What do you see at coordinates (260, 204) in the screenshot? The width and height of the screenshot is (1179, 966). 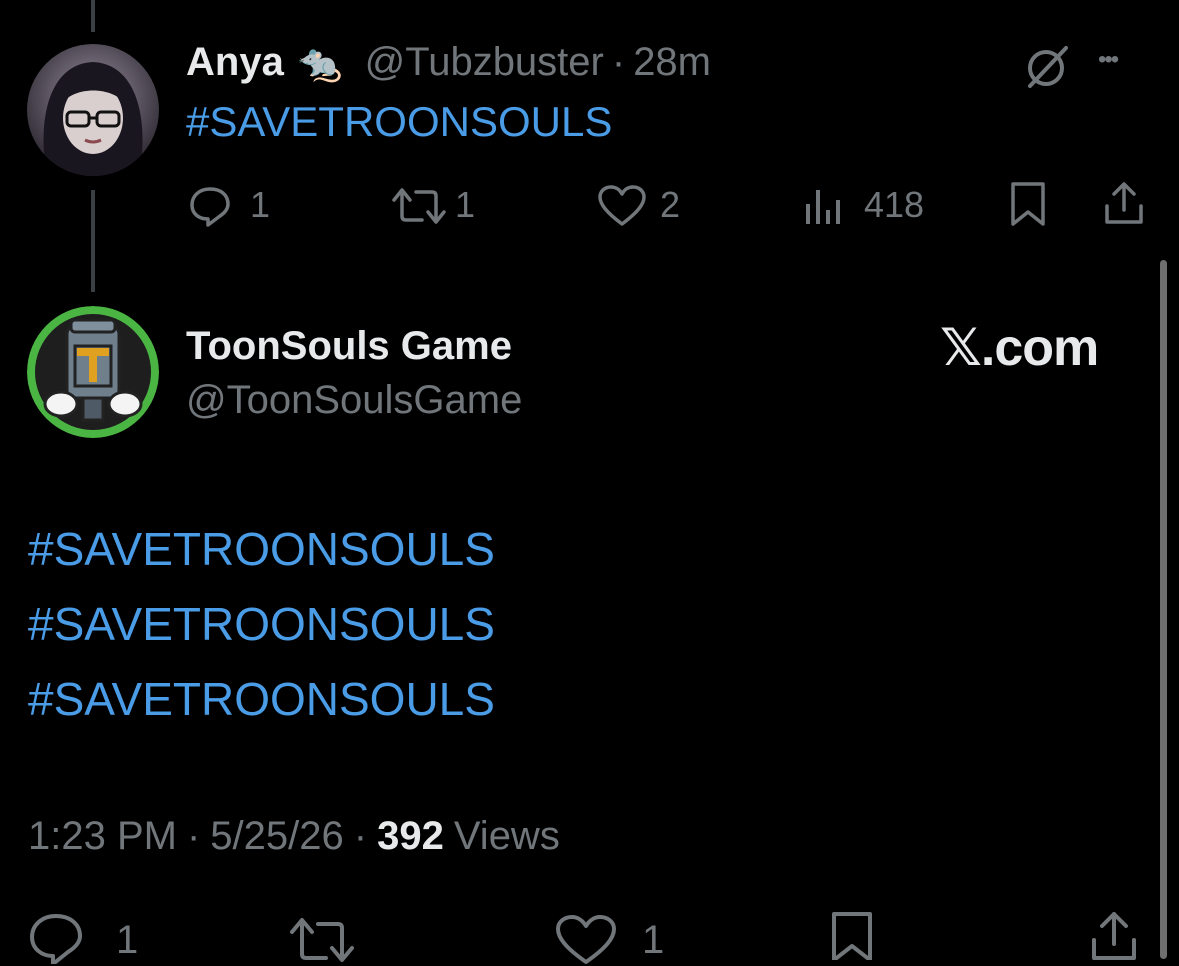 I see `reply-count: 1` at bounding box center [260, 204].